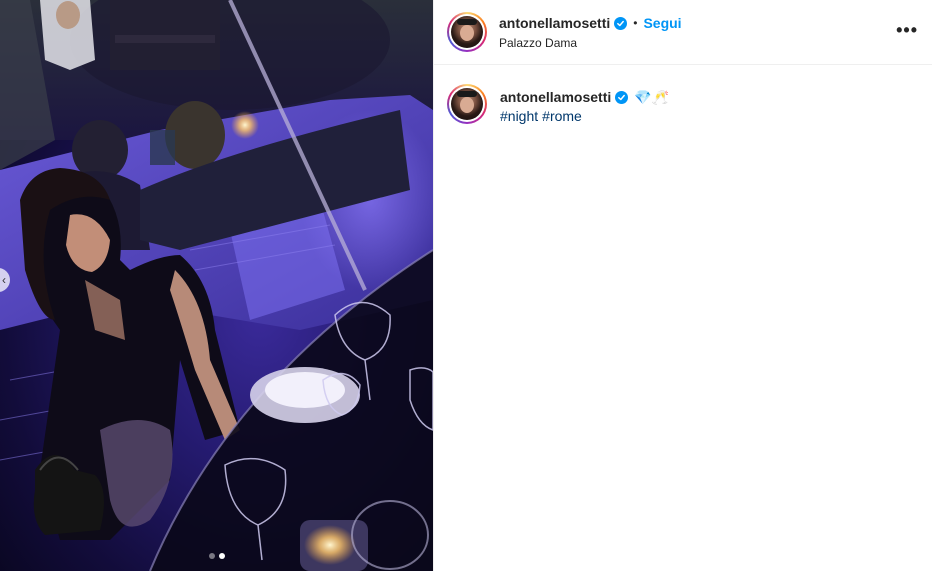 The height and width of the screenshot is (571, 932). Describe the element at coordinates (216, 556) in the screenshot. I see `carousel-indicator` at that location.